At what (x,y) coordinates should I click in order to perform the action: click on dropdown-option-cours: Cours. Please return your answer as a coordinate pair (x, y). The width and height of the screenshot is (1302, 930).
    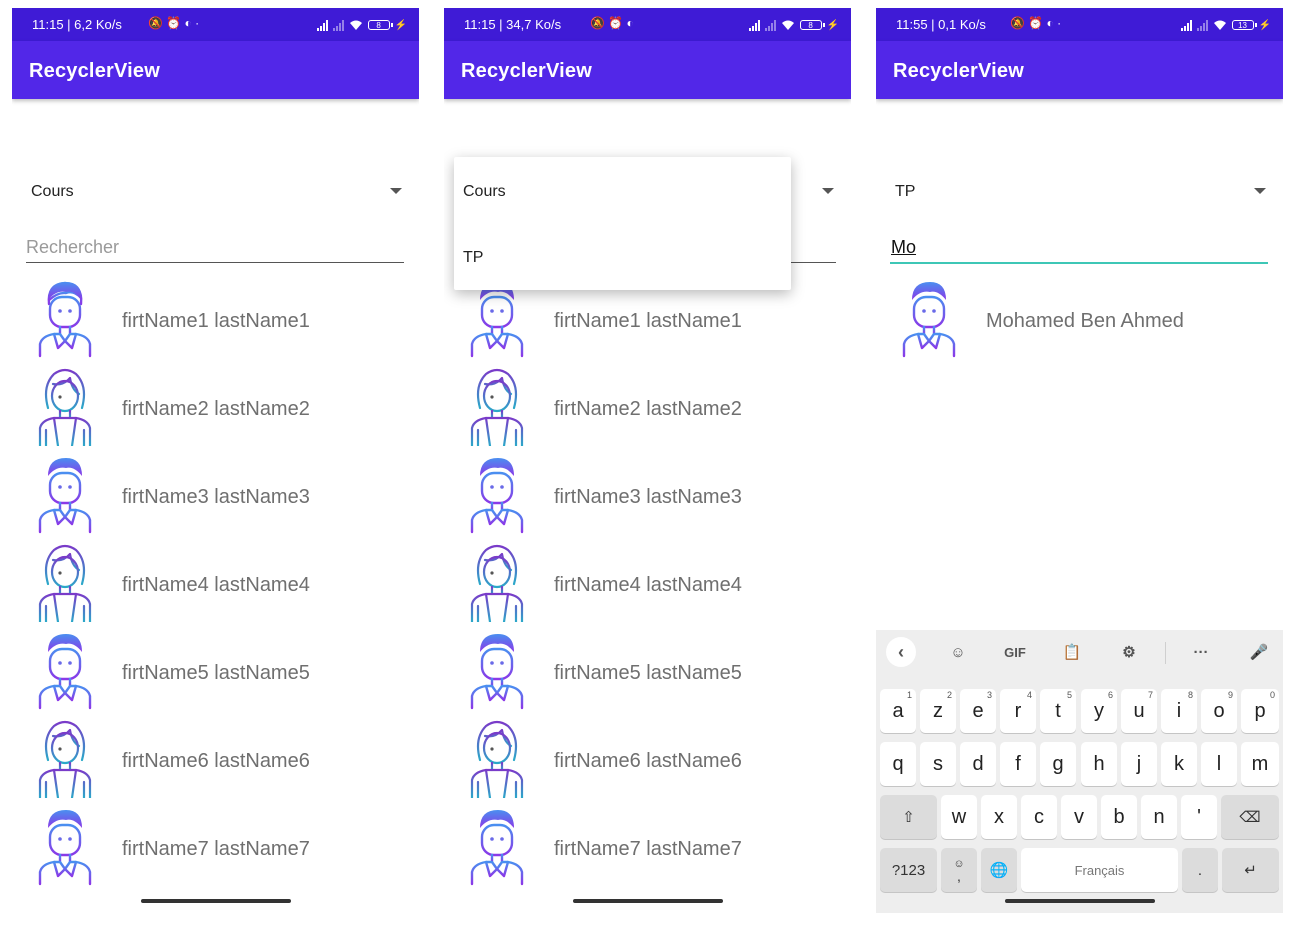
    Looking at the image, I should click on (484, 192).